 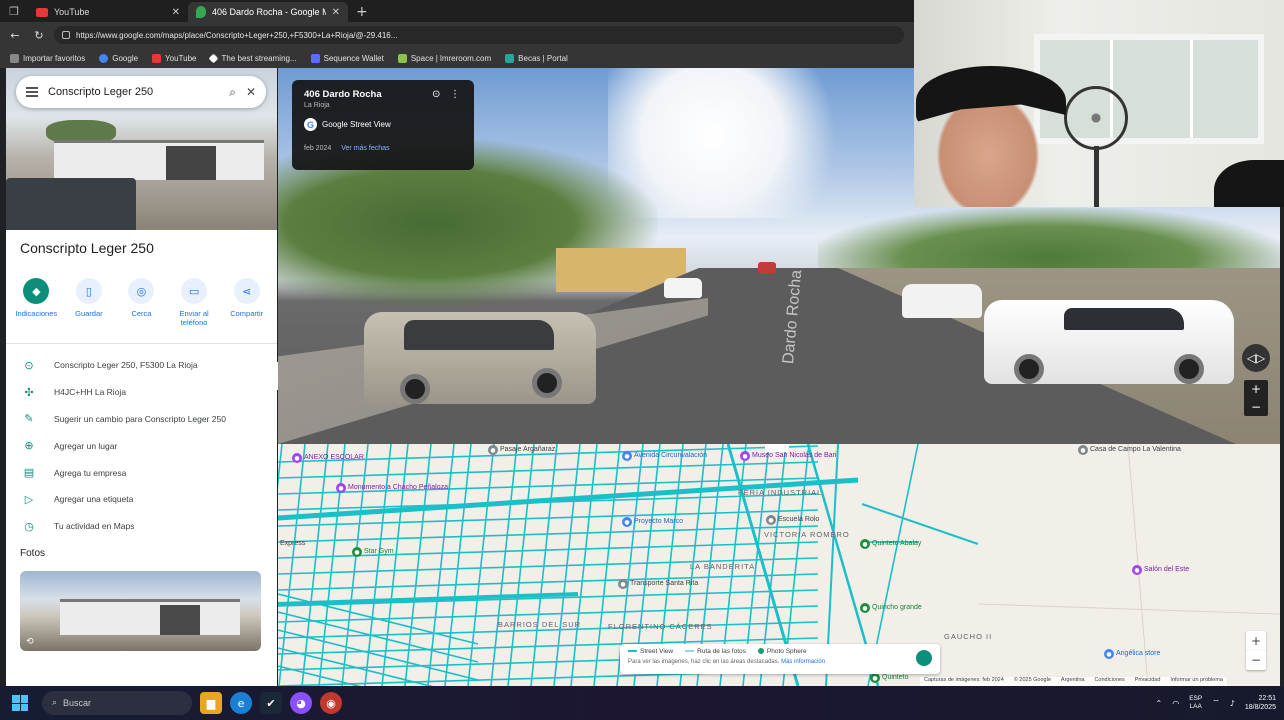 What do you see at coordinates (20, 703) in the screenshot?
I see `windows-start-icon` at bounding box center [20, 703].